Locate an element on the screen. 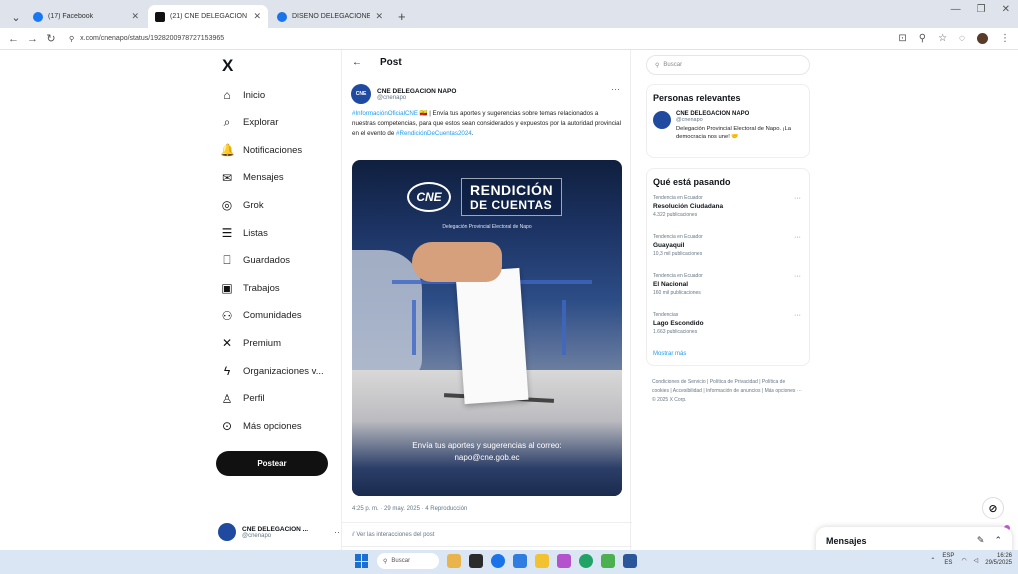 Image resolution: width=1018 pixels, height=574 pixels. sidebar-item-premium: ✕ Premium is located at coordinates (250, 343).